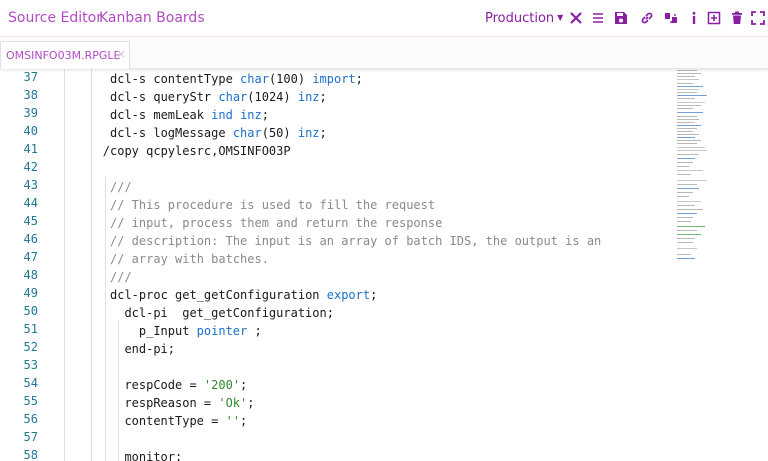 The width and height of the screenshot is (768, 461). What do you see at coordinates (152, 18) in the screenshot?
I see `nav-kanban-boards: Kanban Boards` at bounding box center [152, 18].